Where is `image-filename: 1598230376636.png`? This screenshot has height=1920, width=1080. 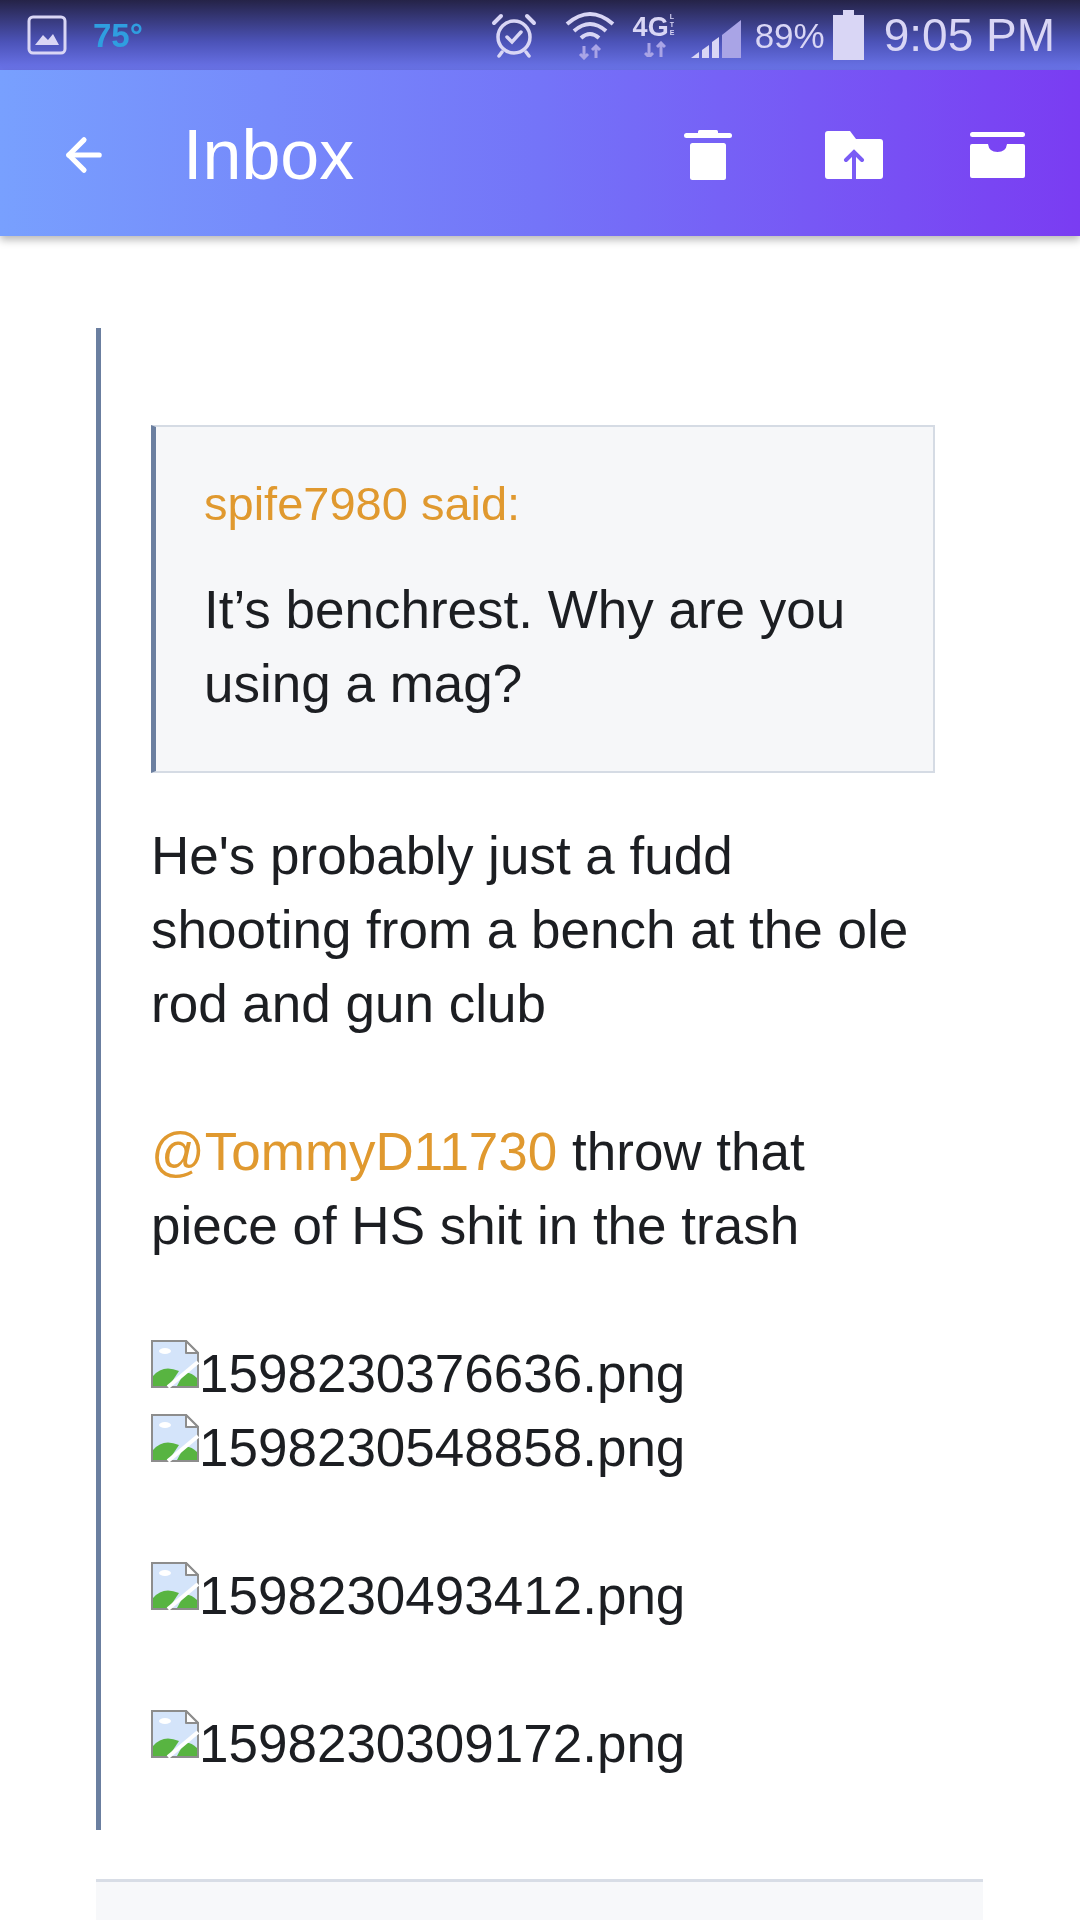
image-filename: 1598230376636.png is located at coordinates (442, 1374).